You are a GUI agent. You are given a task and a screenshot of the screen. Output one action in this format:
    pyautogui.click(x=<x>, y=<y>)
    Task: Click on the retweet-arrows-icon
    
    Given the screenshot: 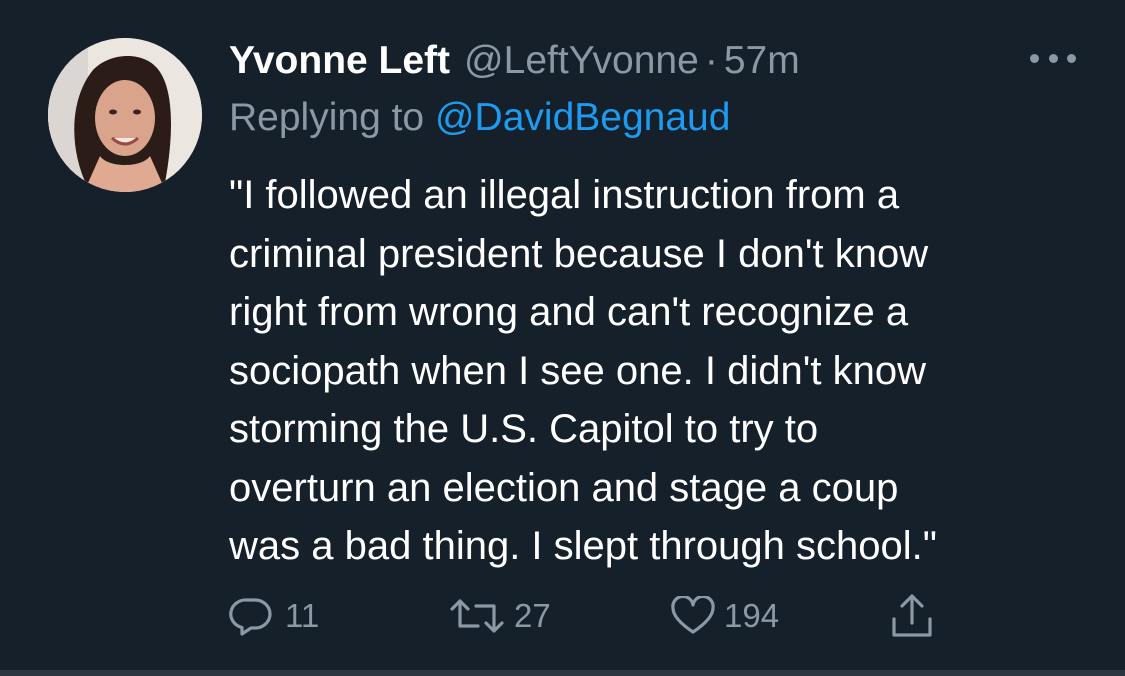 What is the action you would take?
    pyautogui.click(x=477, y=616)
    